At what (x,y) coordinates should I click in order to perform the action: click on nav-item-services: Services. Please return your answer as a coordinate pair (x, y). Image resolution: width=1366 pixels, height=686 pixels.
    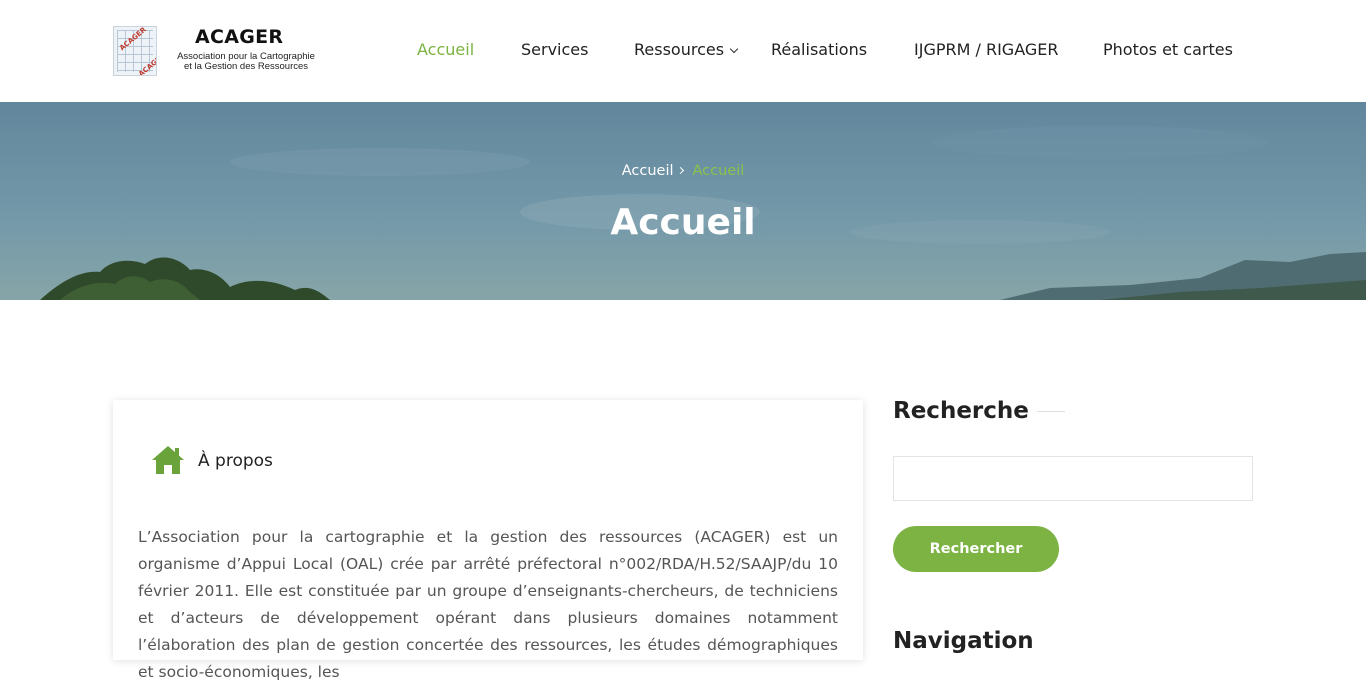
    Looking at the image, I should click on (554, 49).